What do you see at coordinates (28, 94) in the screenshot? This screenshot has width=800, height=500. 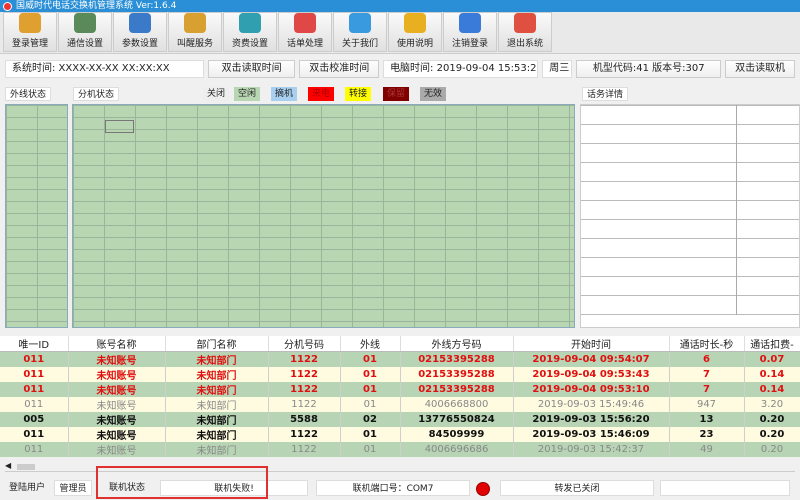 I see `tab-trunk-status: 外线状态` at bounding box center [28, 94].